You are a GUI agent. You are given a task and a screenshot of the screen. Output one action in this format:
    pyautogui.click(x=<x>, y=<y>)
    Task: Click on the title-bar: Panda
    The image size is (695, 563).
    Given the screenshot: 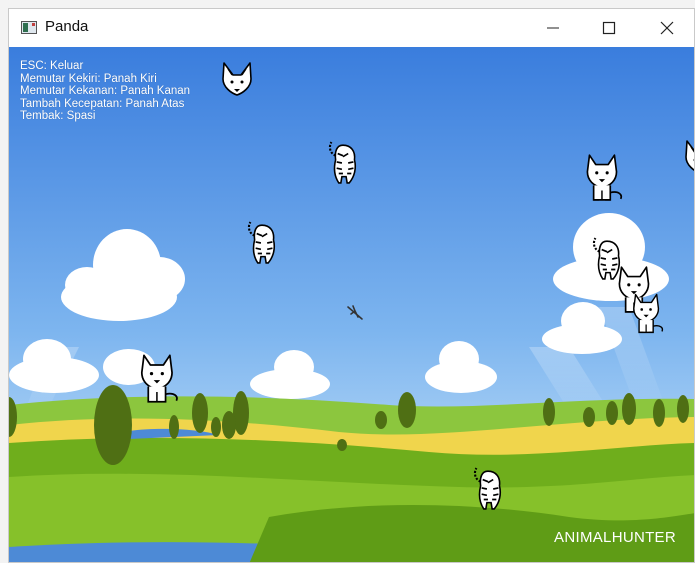 What is the action you would take?
    pyautogui.click(x=351, y=28)
    